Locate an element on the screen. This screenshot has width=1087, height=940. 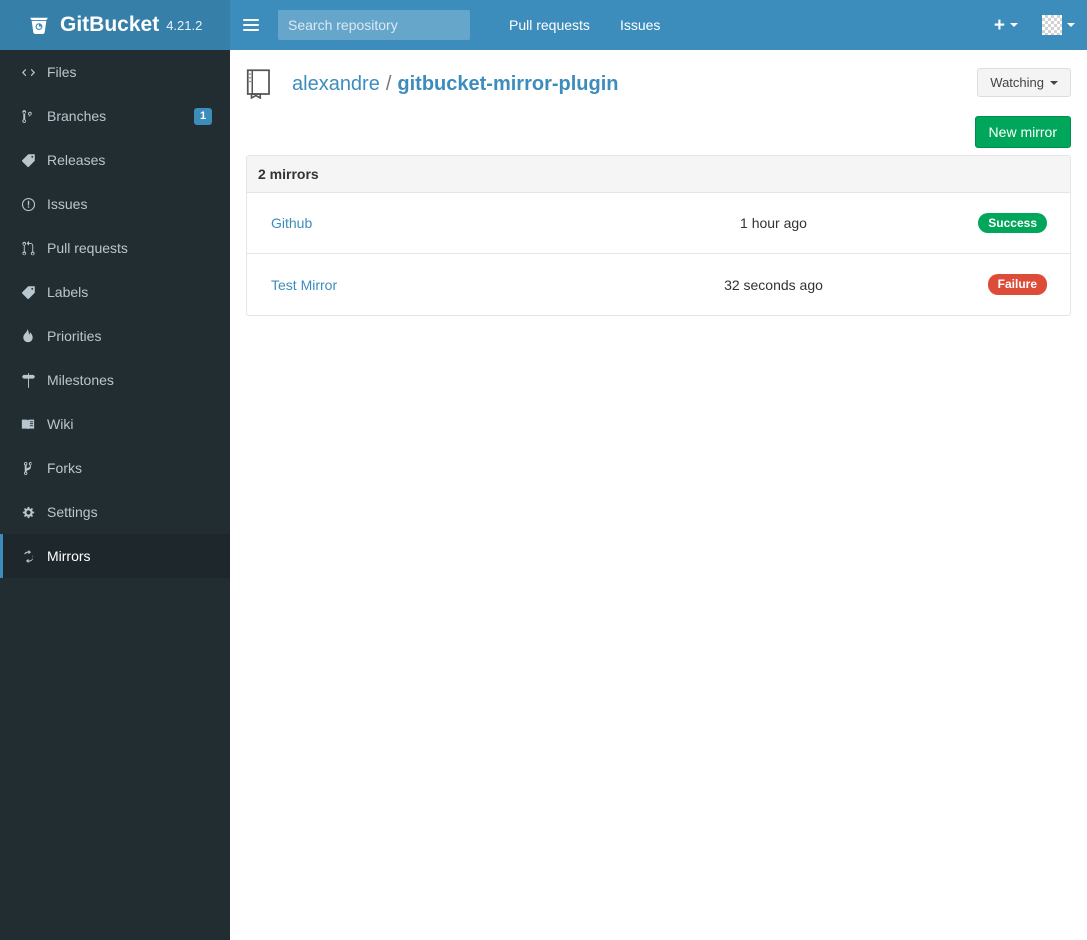
nav-link-pull-requests: Pull requests is located at coordinates (549, 25).